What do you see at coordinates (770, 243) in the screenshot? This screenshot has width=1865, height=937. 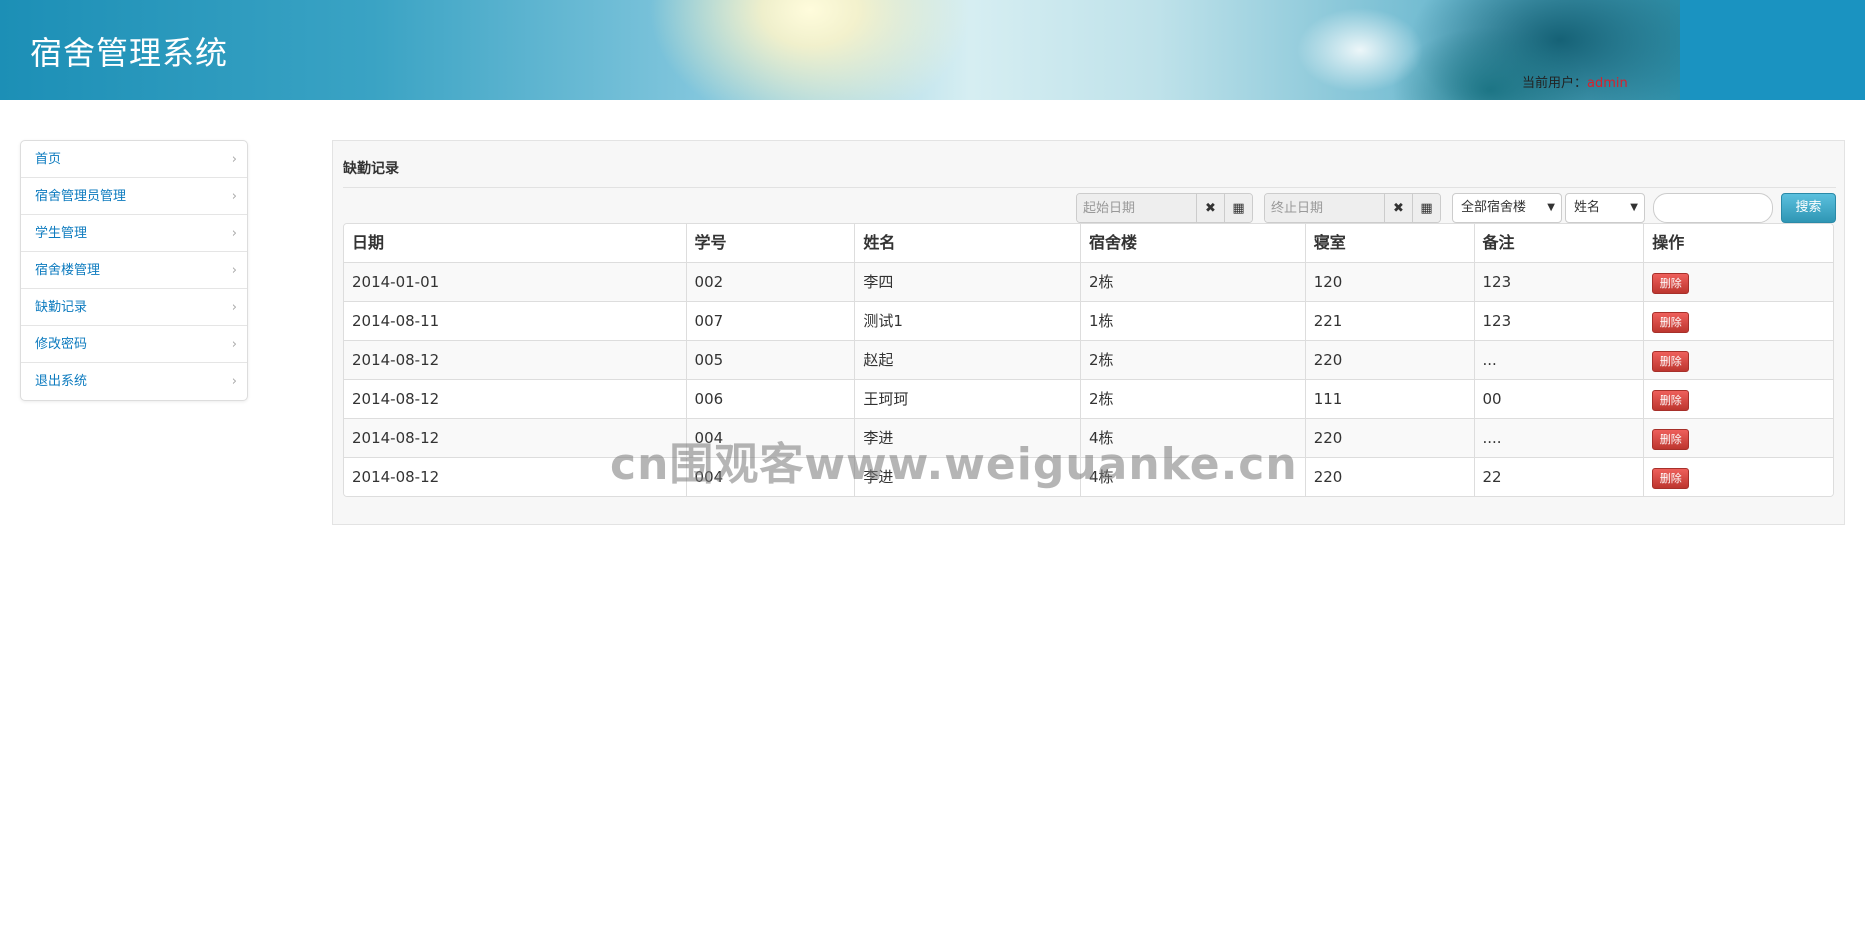 I see `column-header-student-no: 学号` at bounding box center [770, 243].